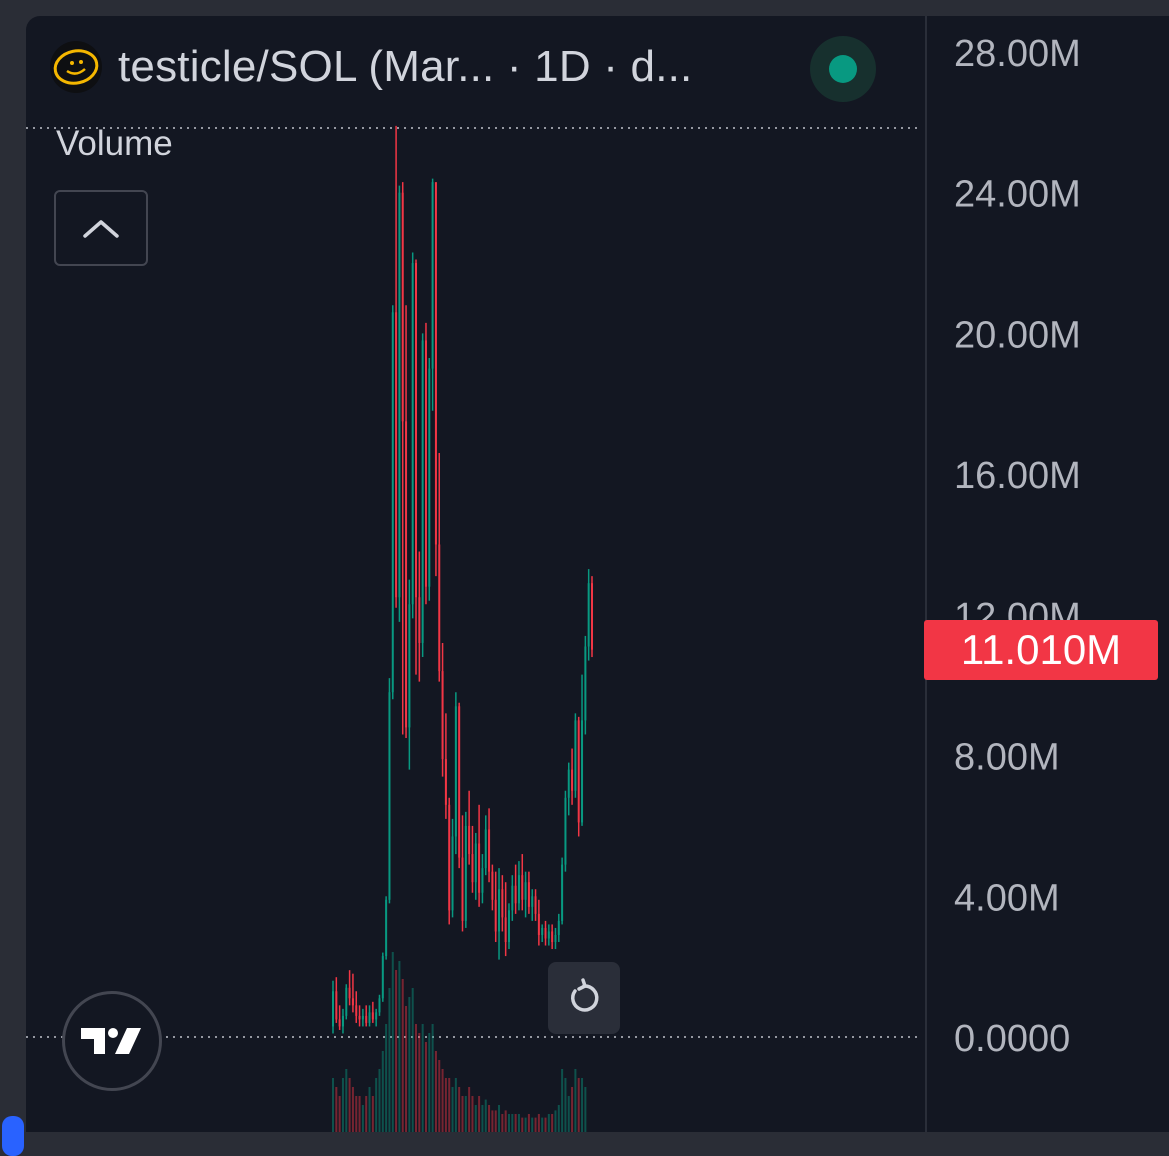 This screenshot has width=1169, height=1156. Describe the element at coordinates (112, 1041) in the screenshot. I see `tradingview-logo-icon` at that location.